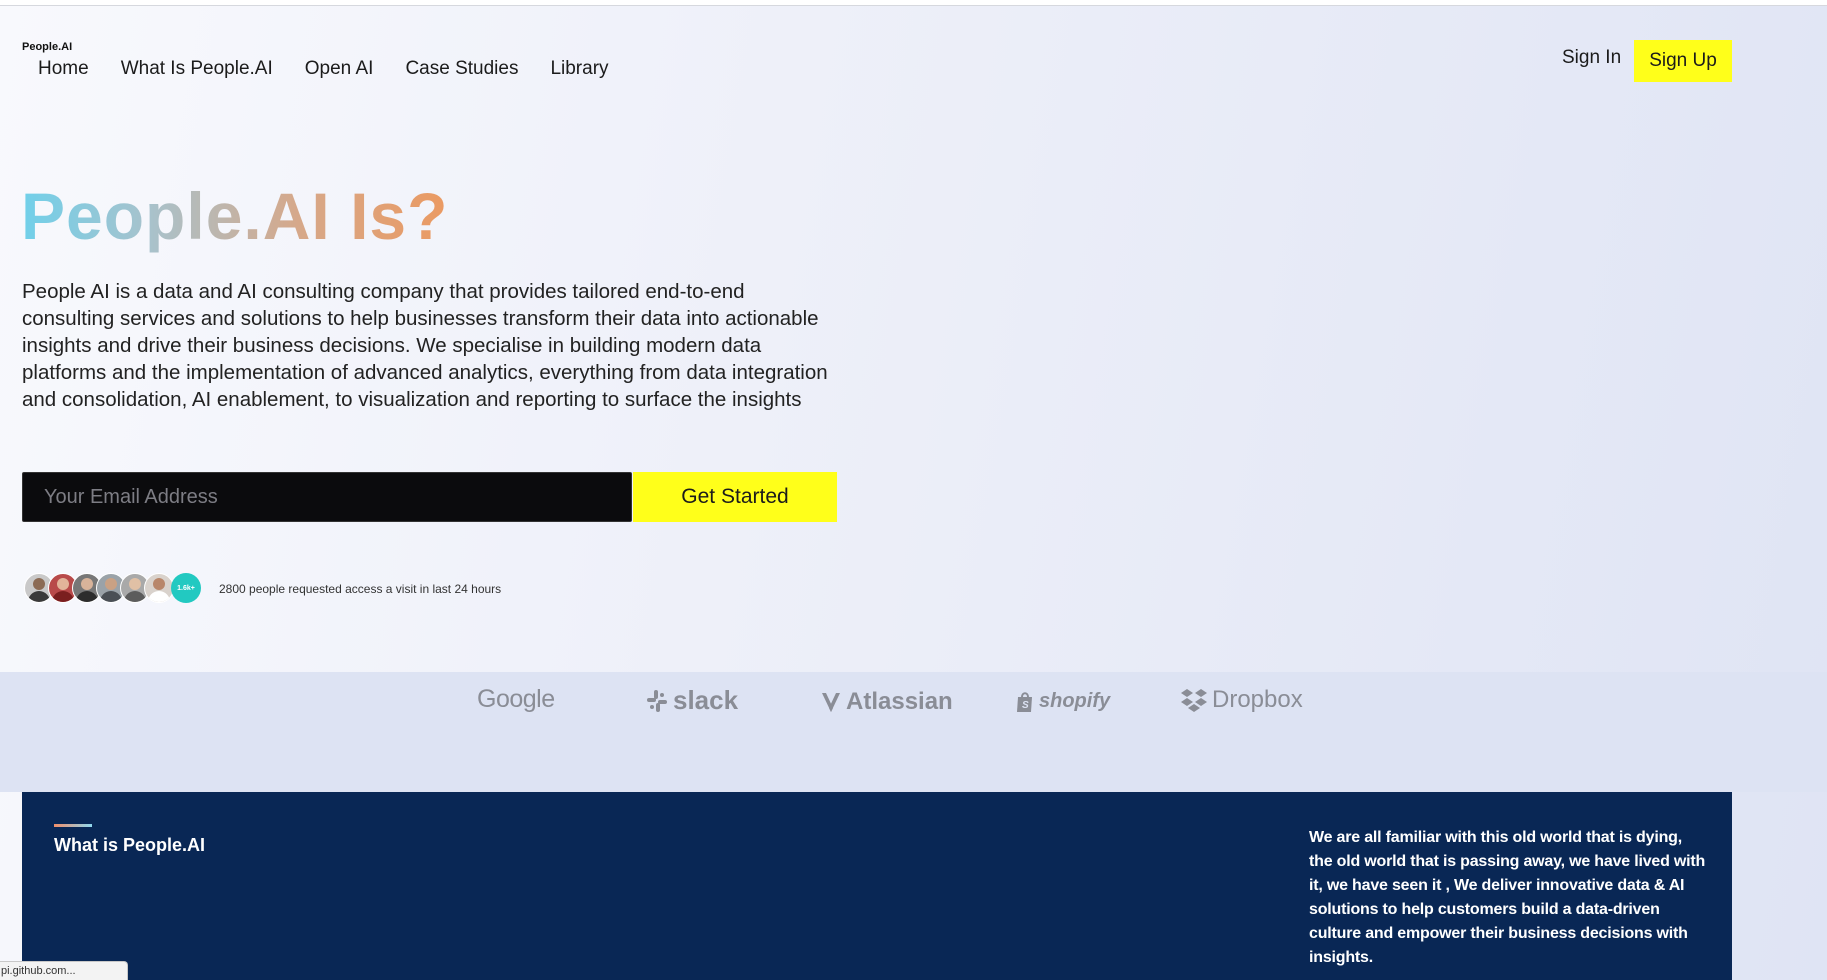 The image size is (1827, 980). Describe the element at coordinates (63, 69) in the screenshot. I see `nav-item-home: Home` at that location.